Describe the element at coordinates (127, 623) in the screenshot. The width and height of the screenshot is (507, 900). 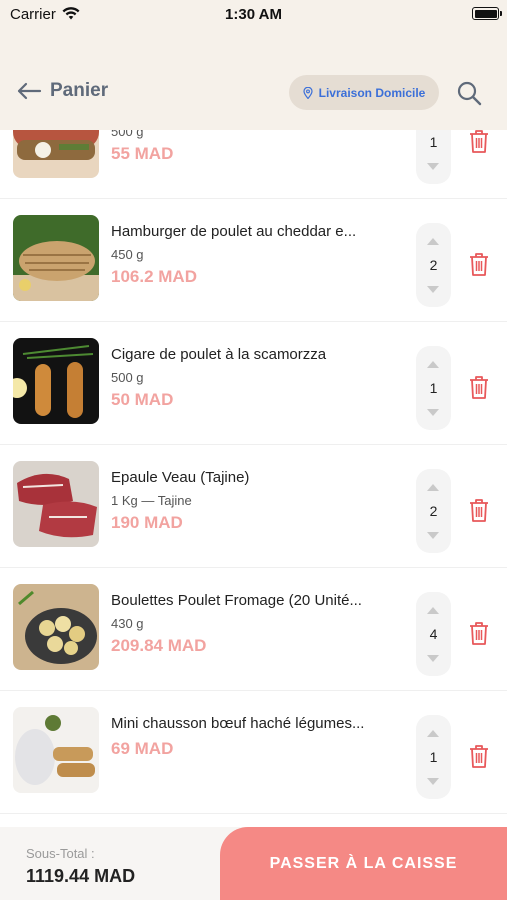
I see `item-weight: 430 g` at that location.